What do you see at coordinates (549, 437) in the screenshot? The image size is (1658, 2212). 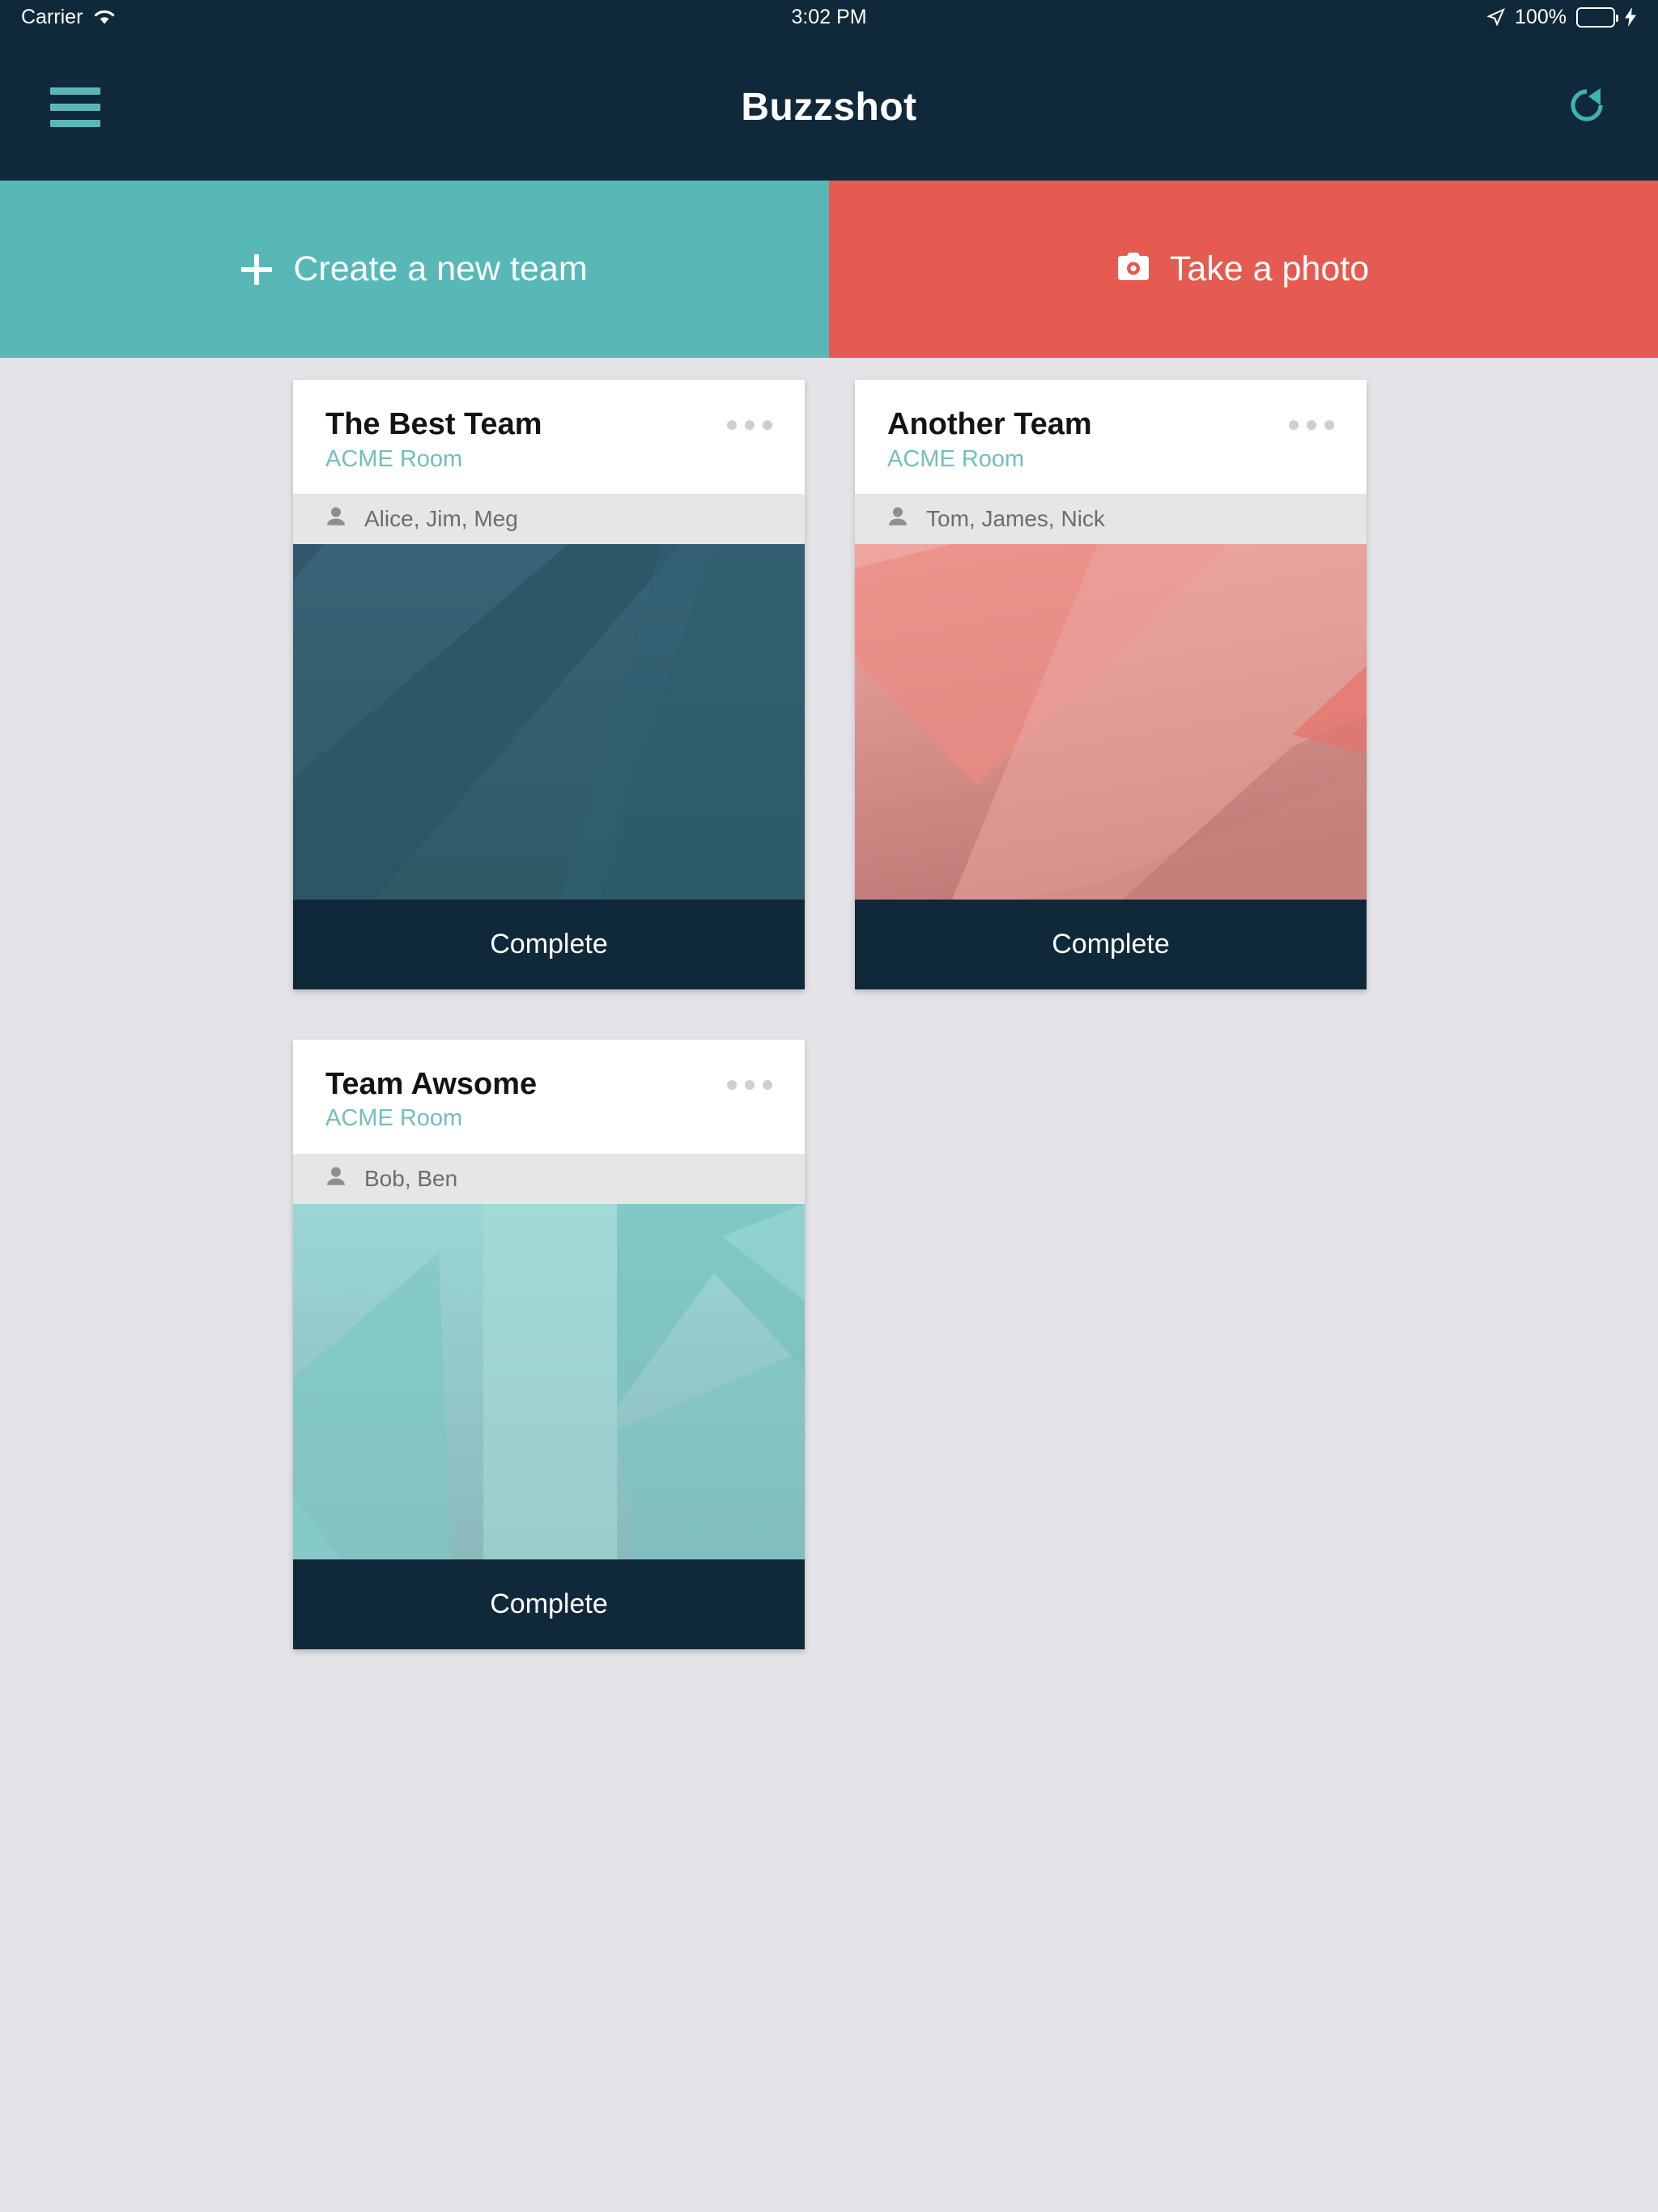 I see `team-card-header: The Best Team ACME Room` at bounding box center [549, 437].